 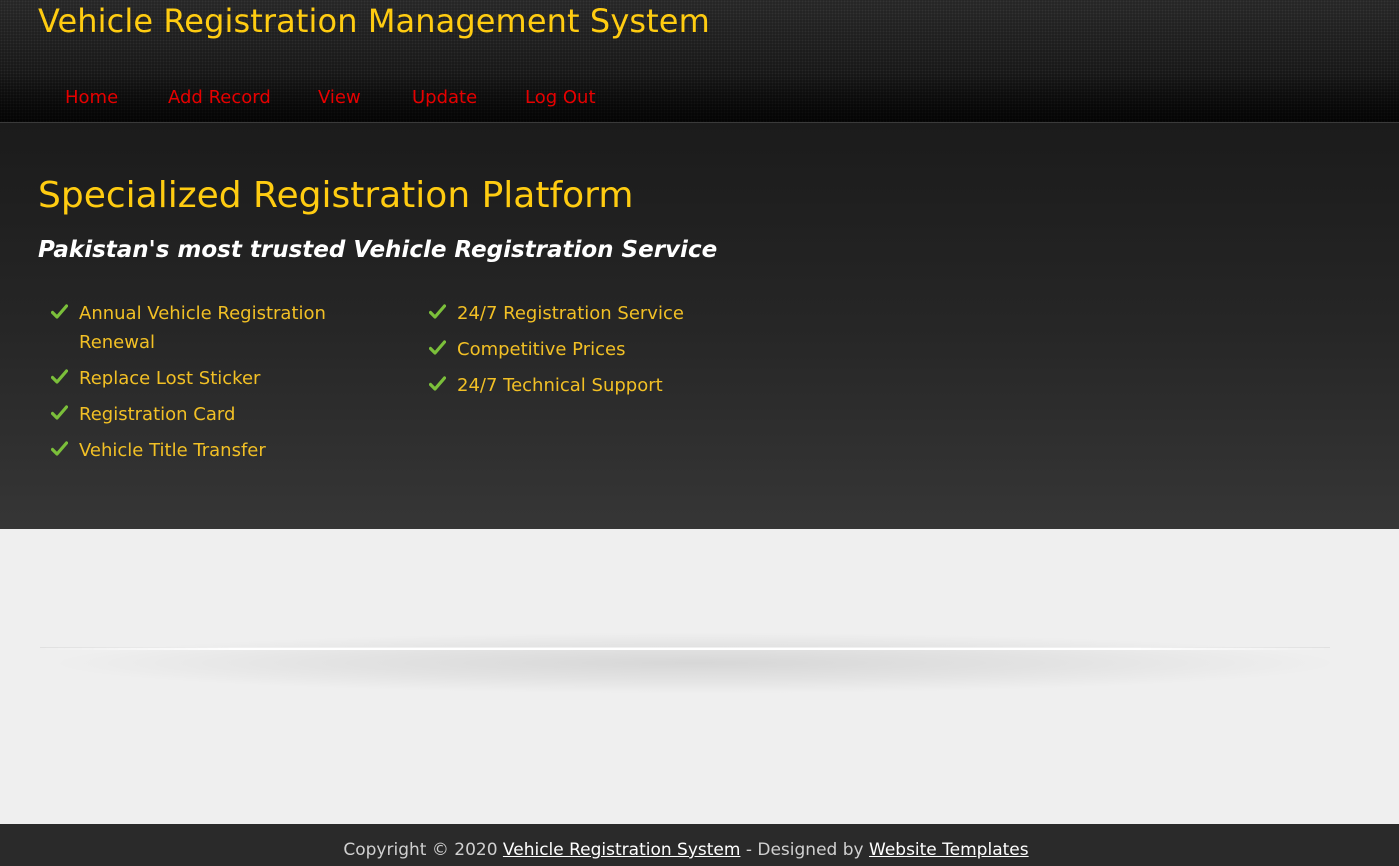 I want to click on feature-item: Competitive Prices, so click(x=579, y=349).